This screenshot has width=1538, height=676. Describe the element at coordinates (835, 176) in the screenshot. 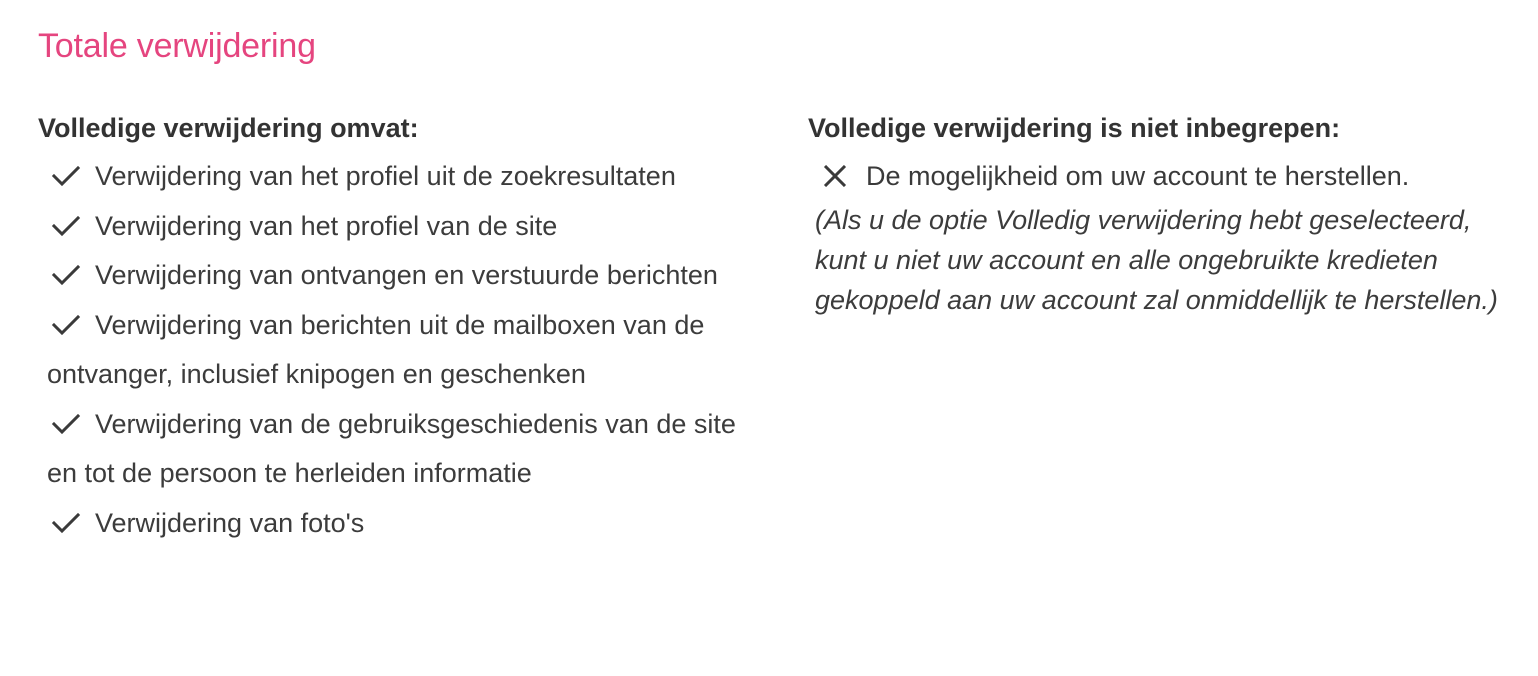

I see `cross-icon` at that location.